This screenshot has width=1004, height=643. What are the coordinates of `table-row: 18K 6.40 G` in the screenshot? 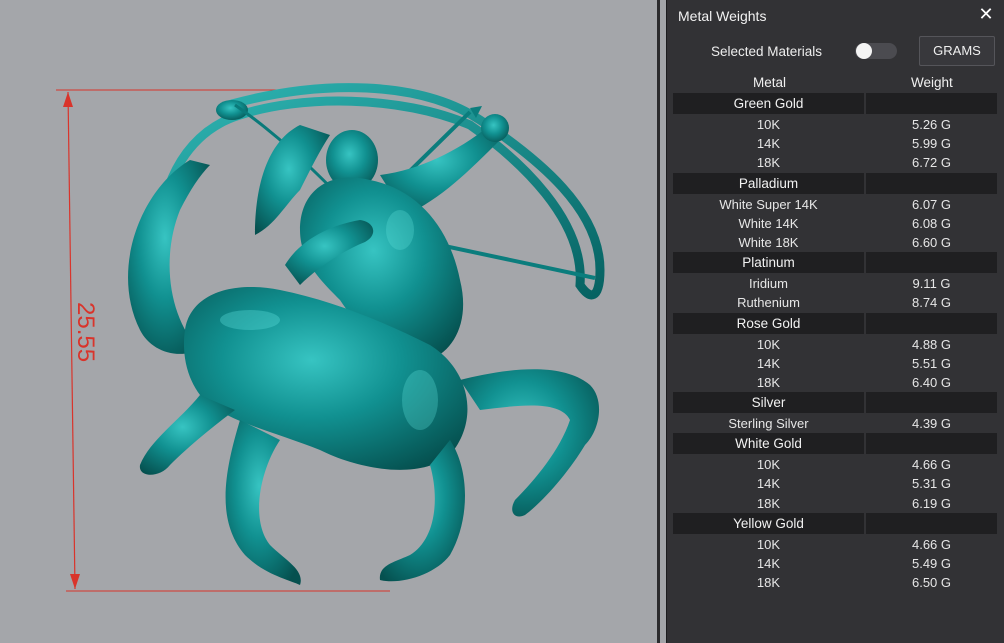 It's located at (835, 382).